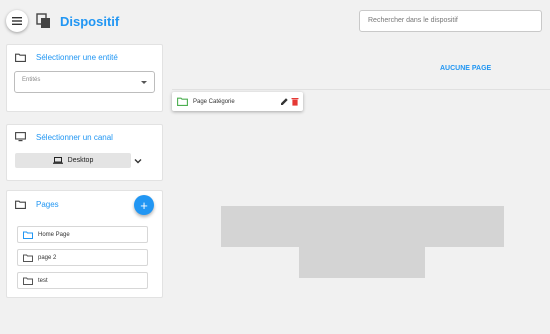 The width and height of the screenshot is (550, 334). I want to click on list-item-label: test, so click(43, 280).